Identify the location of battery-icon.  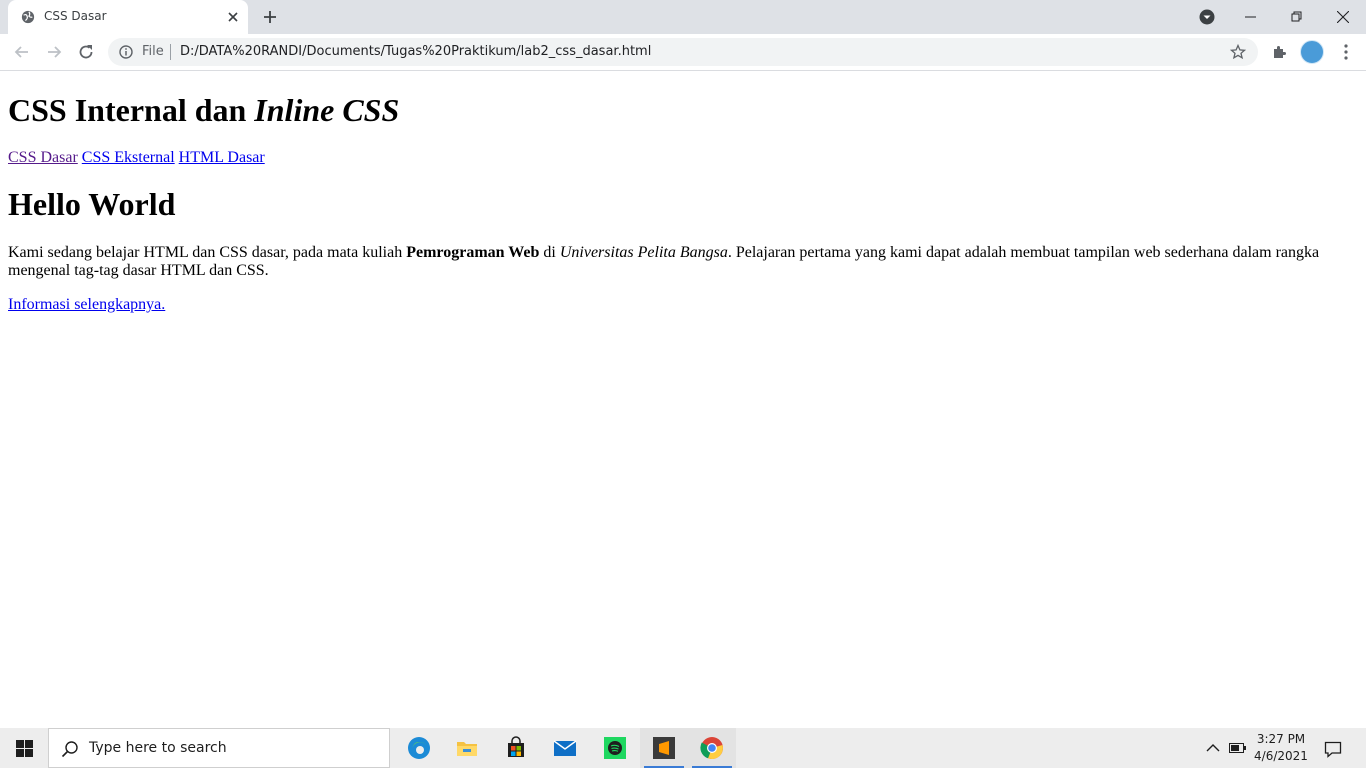
(1238, 748).